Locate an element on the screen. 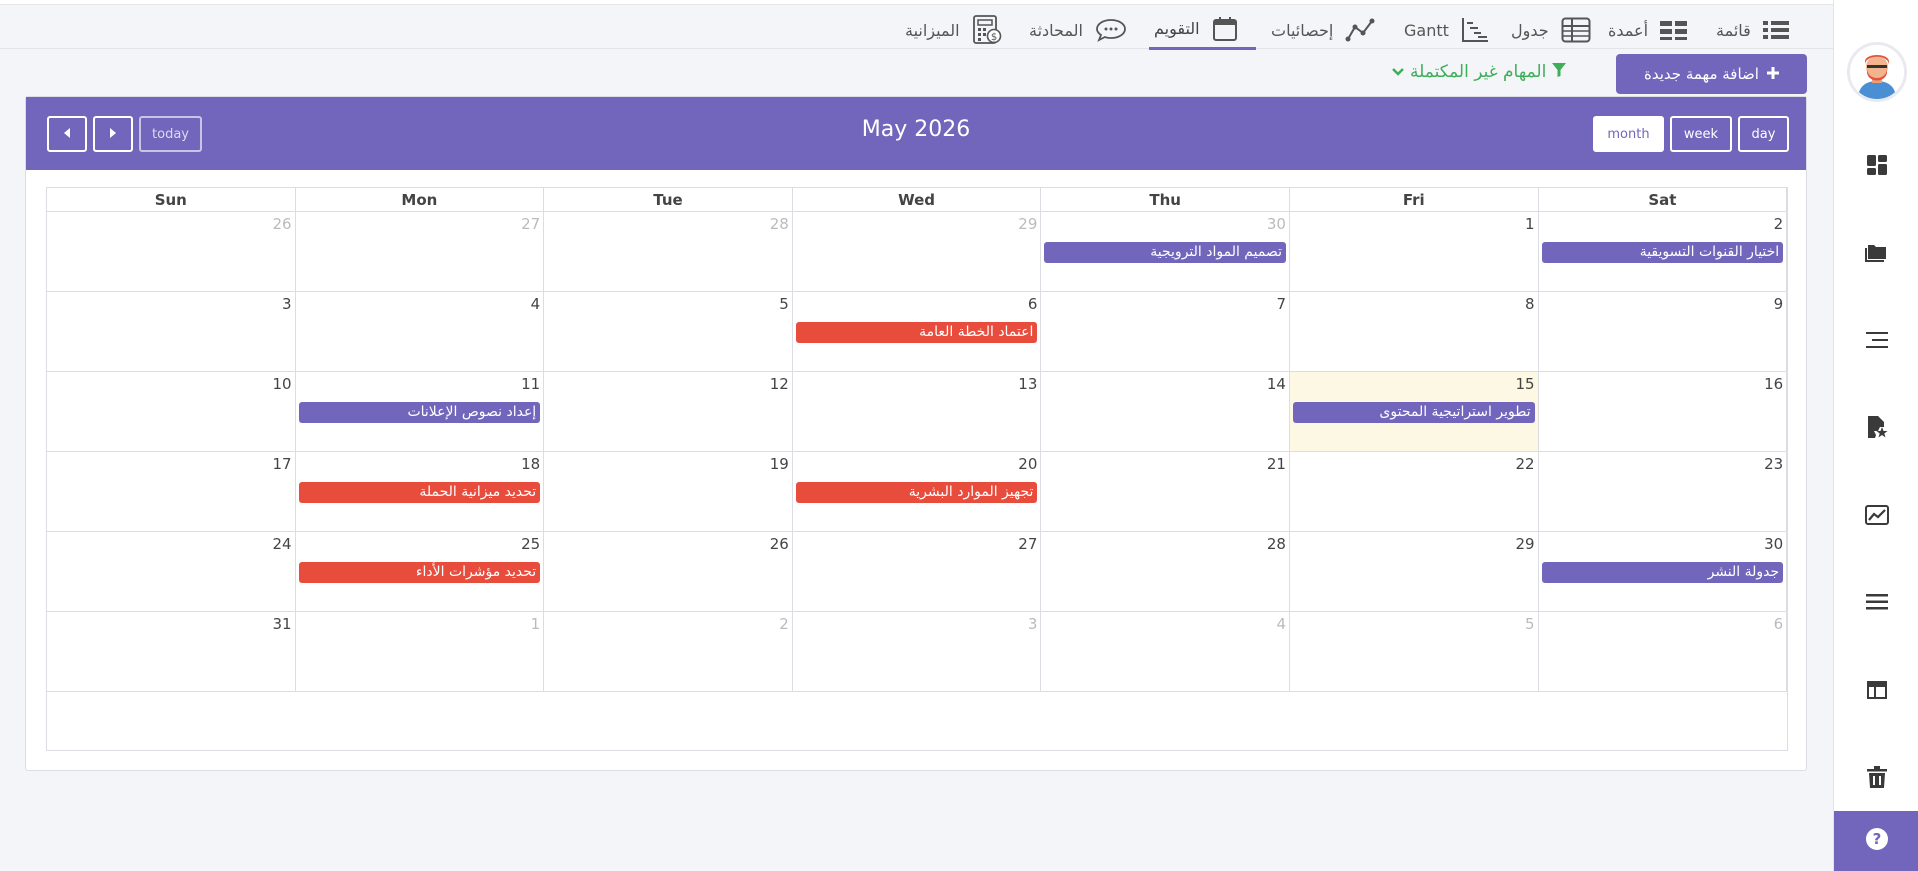  day-cell: 2 اختيار القنوات التسويقية is located at coordinates (1663, 252).